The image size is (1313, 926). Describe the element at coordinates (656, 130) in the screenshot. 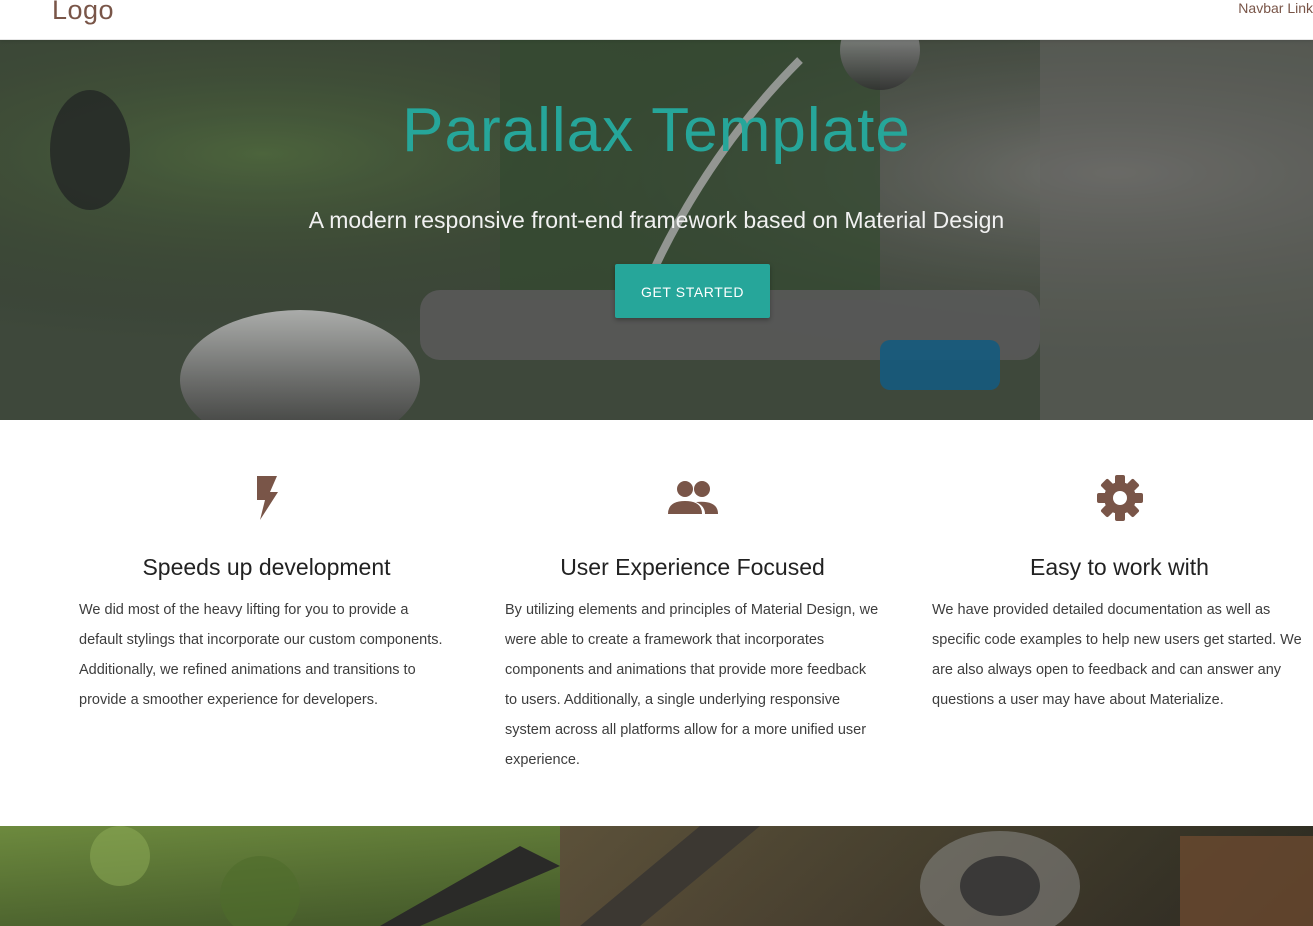

I see `hero-title: Parallax Template` at that location.